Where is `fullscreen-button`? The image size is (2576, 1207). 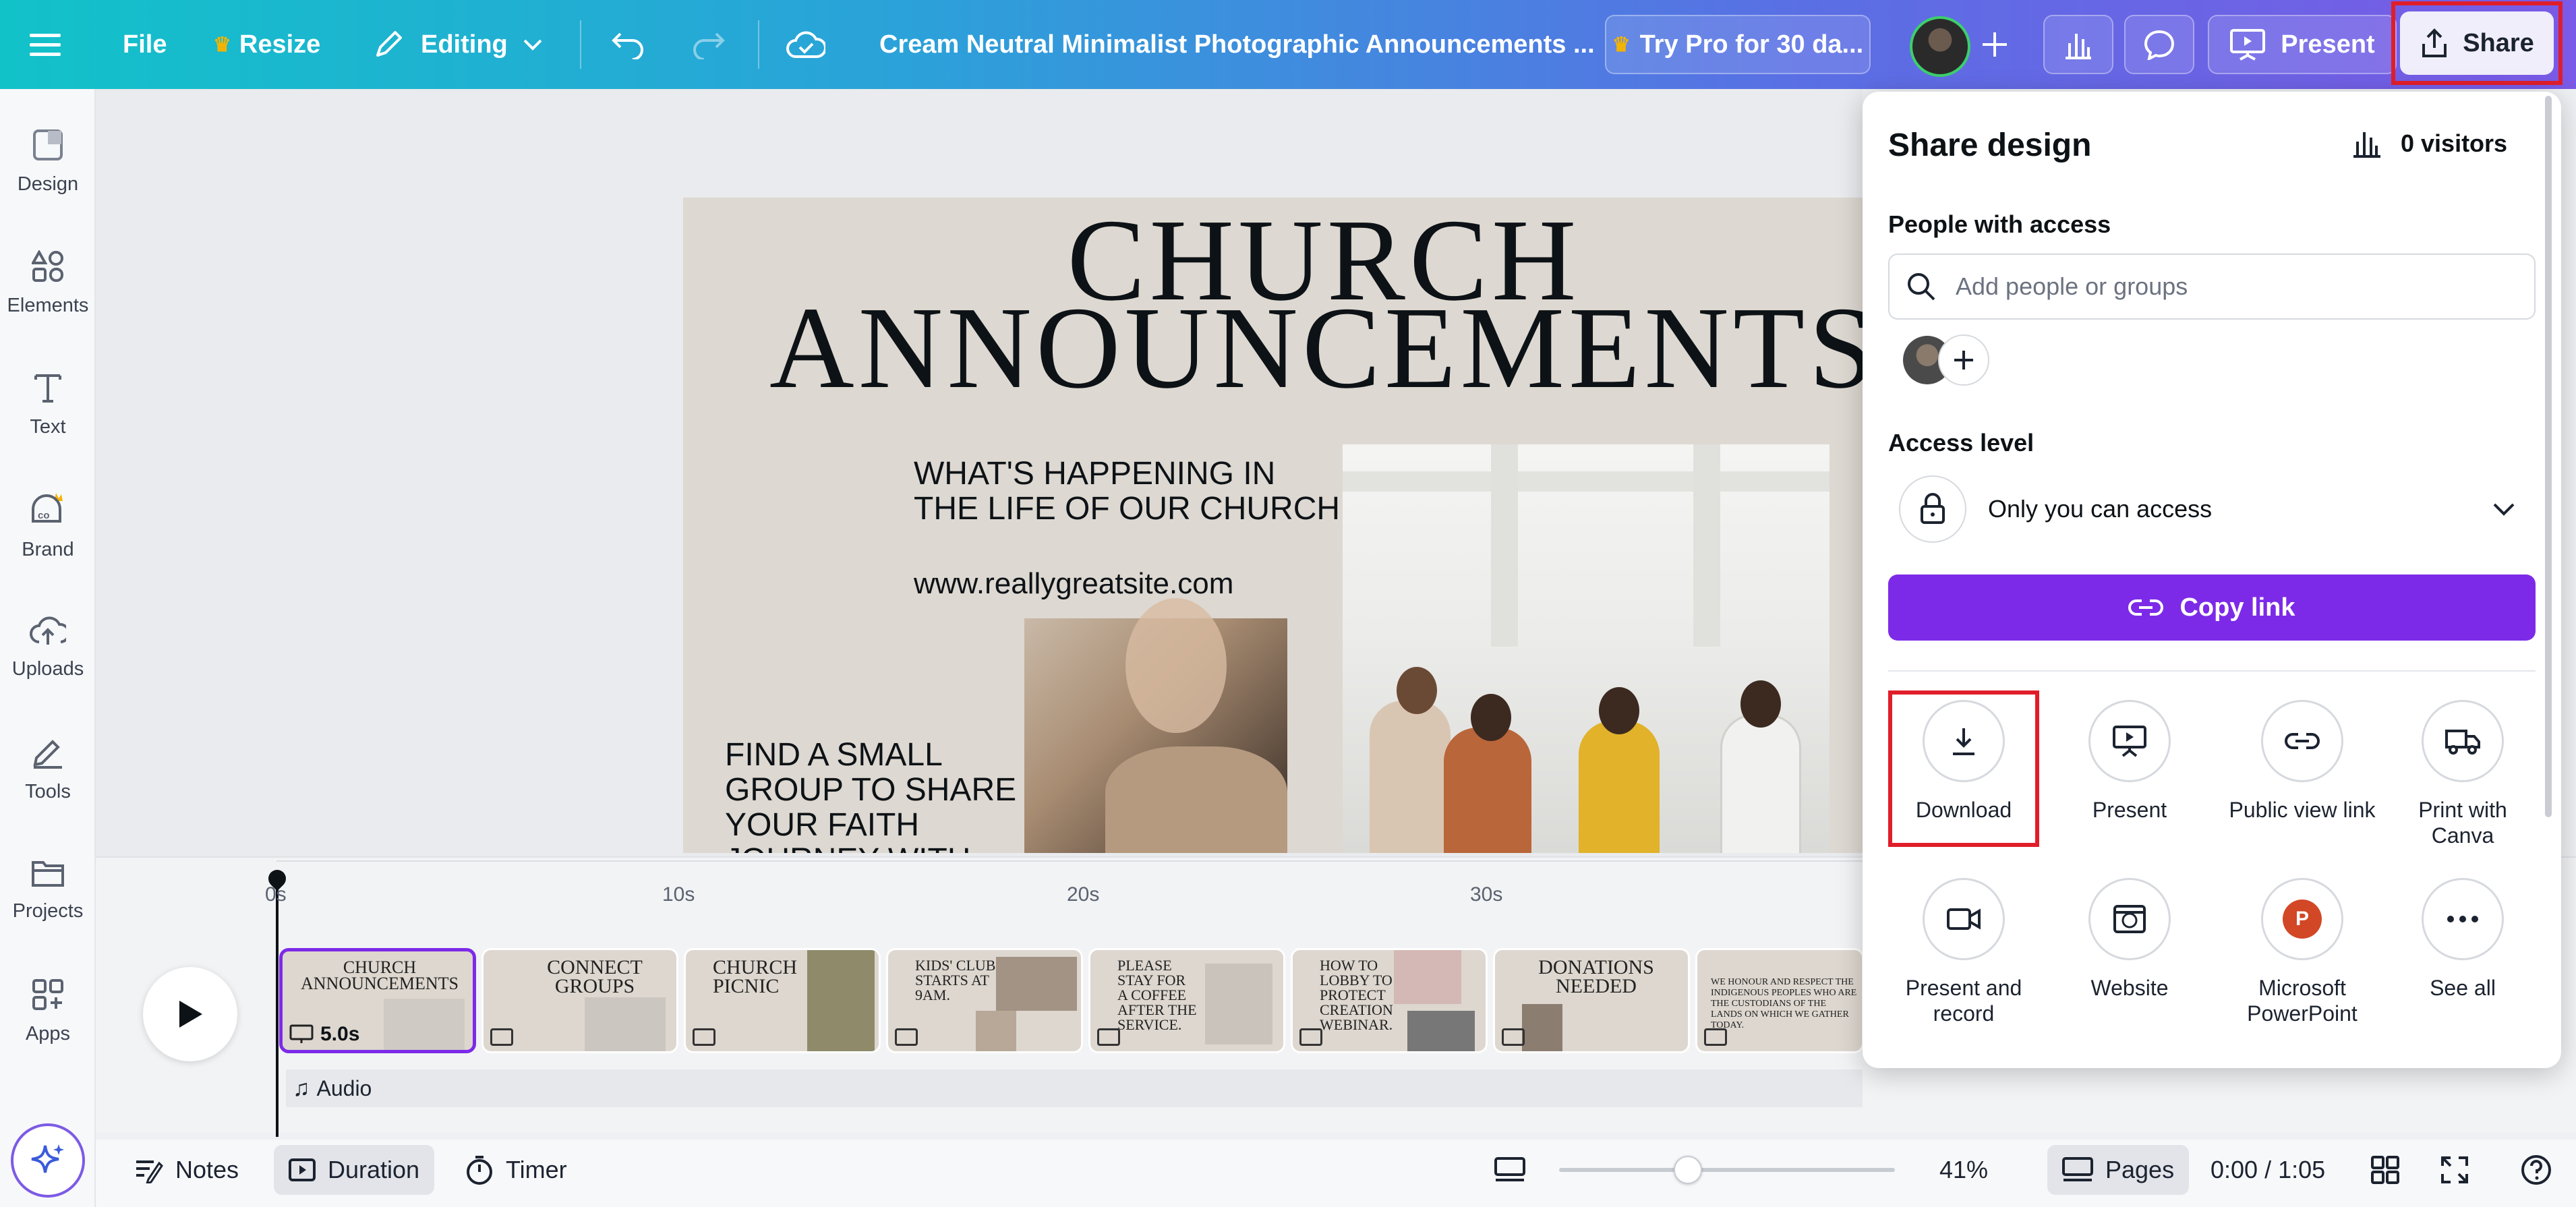
fullscreen-button is located at coordinates (2455, 1170).